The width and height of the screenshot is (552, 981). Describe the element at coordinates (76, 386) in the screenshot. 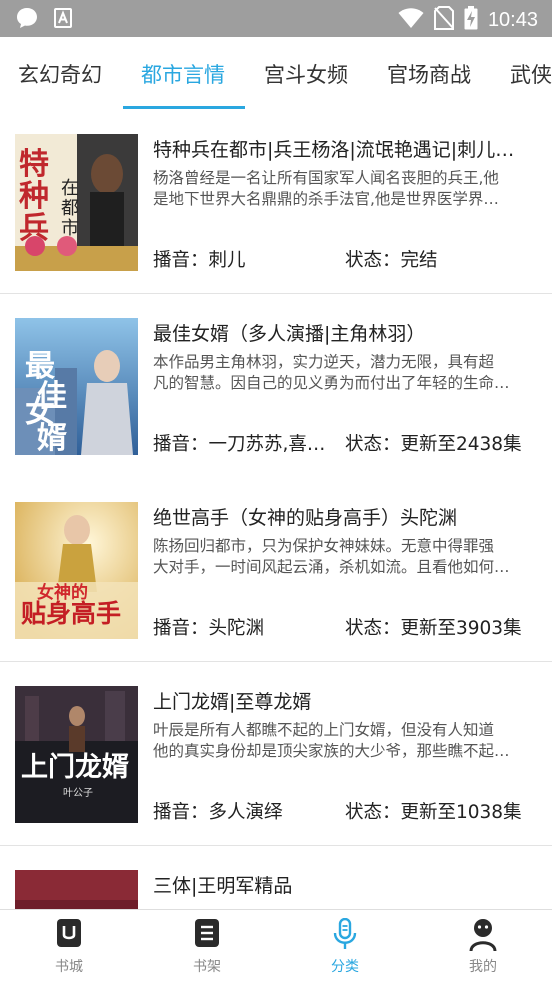

I see `book-cover: 最 佳 女 婿` at that location.